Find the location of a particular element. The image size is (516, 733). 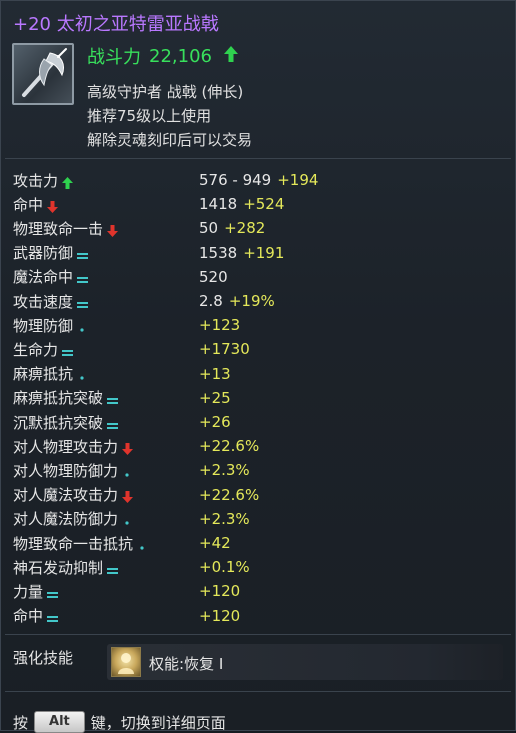

stat-bonus-value: +42 is located at coordinates (215, 543).